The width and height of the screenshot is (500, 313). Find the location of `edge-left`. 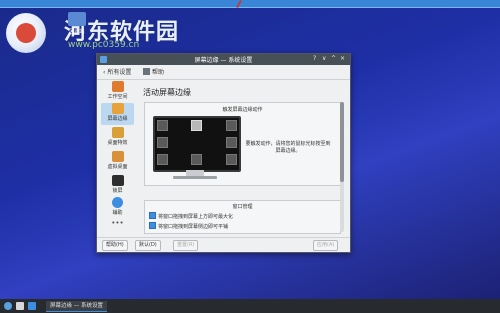

edge-left is located at coordinates (162, 142).